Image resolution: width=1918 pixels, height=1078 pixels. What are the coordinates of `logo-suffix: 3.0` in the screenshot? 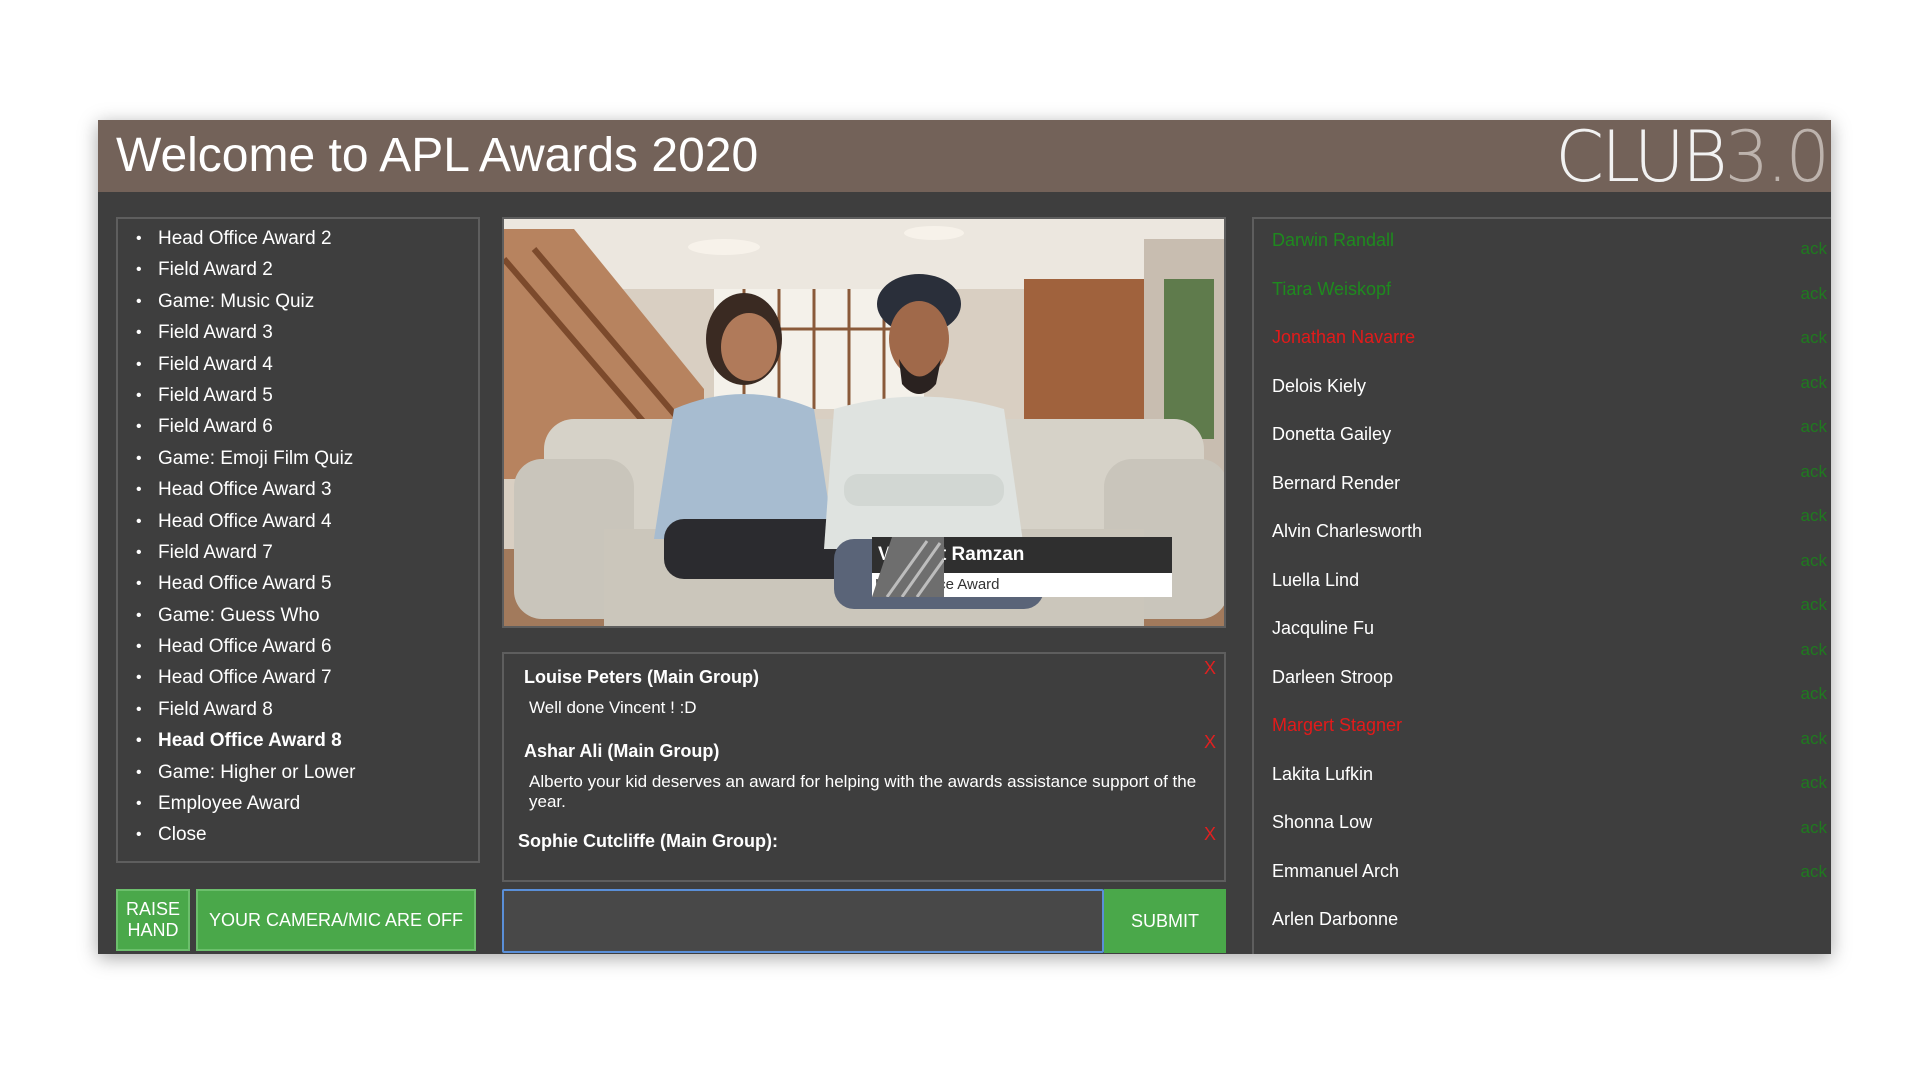 It's located at (1777, 157).